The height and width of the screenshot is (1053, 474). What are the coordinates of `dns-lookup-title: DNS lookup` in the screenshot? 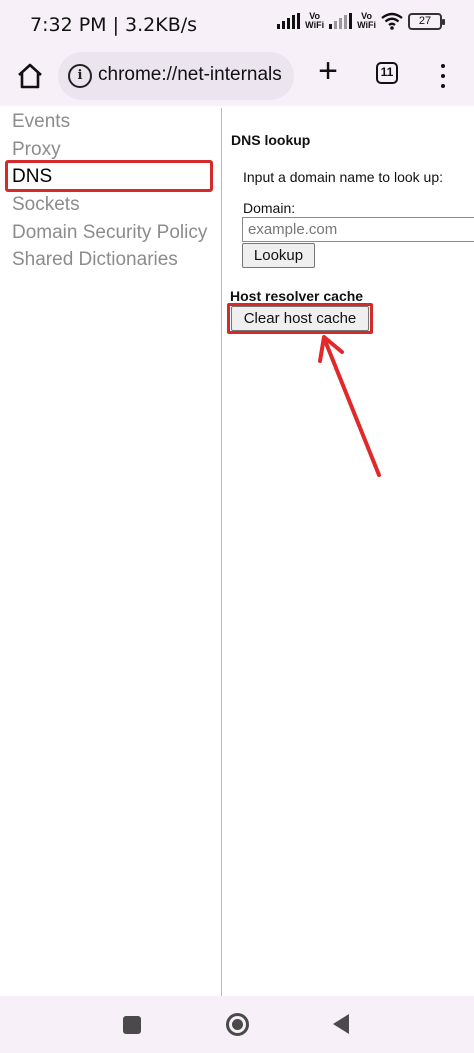 It's located at (271, 140).